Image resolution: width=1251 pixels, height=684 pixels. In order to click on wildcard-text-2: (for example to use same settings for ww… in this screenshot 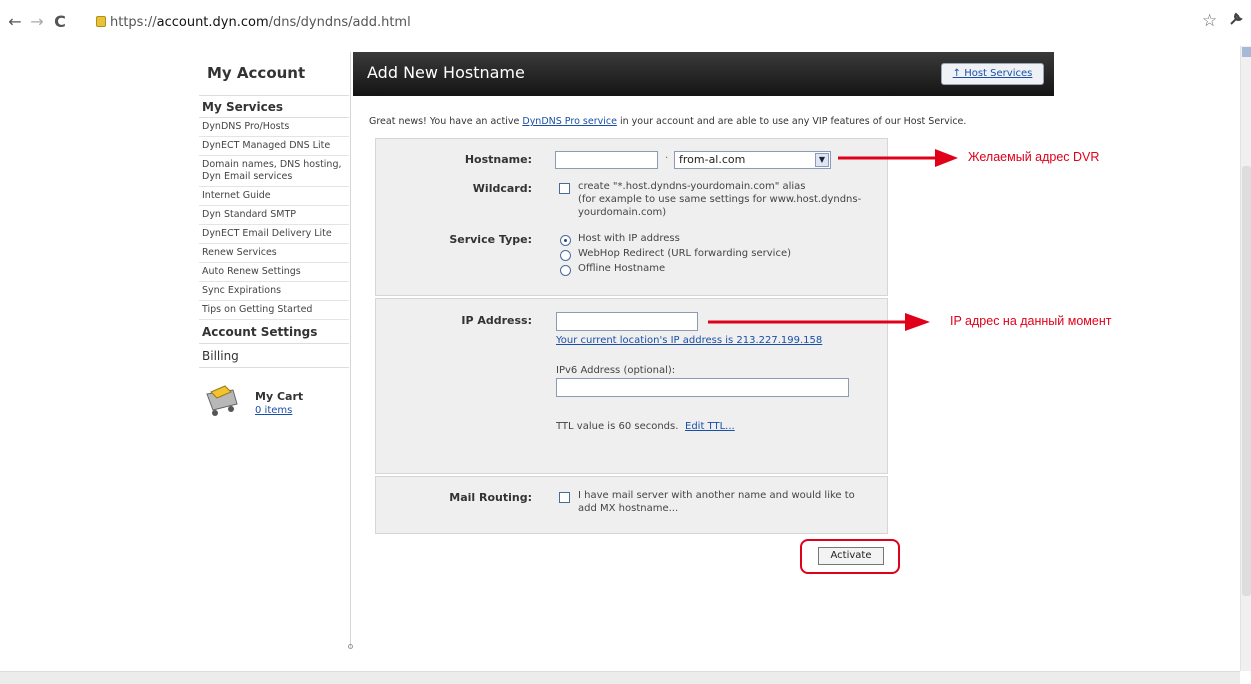, I will do `click(720, 199)`.